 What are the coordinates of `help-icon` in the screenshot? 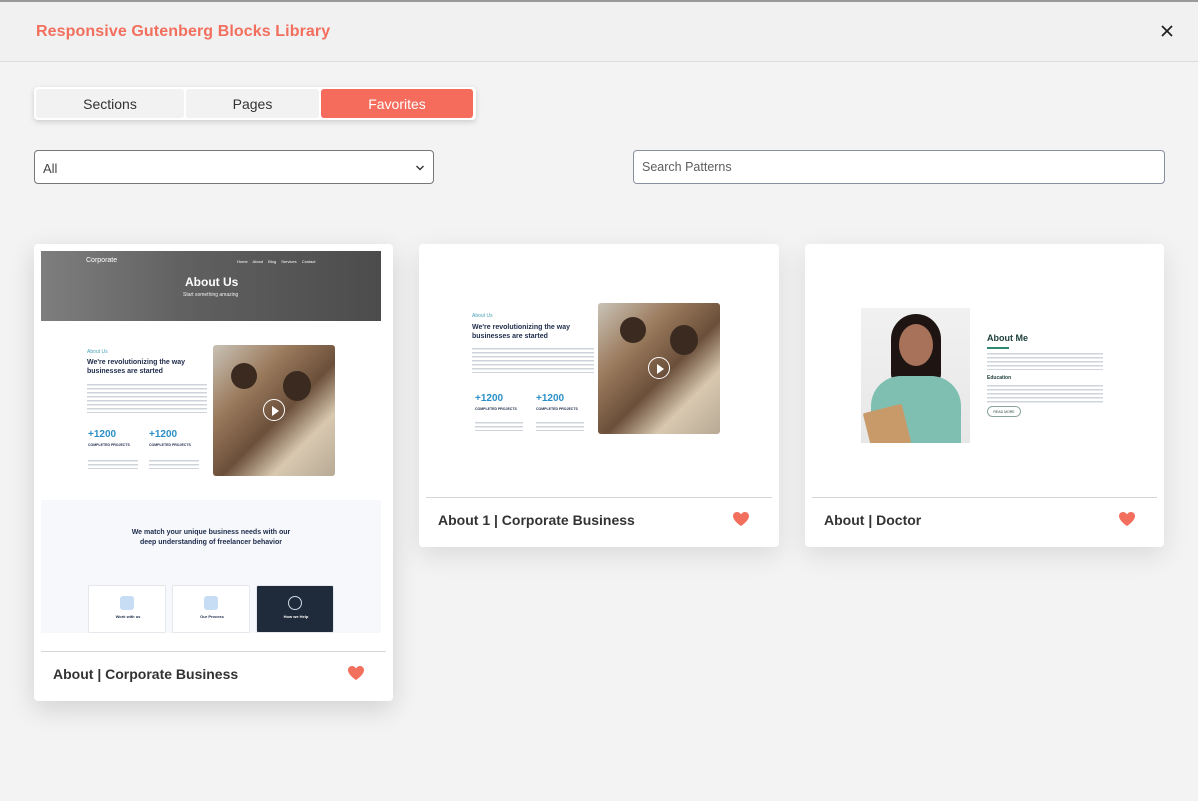 It's located at (295, 603).